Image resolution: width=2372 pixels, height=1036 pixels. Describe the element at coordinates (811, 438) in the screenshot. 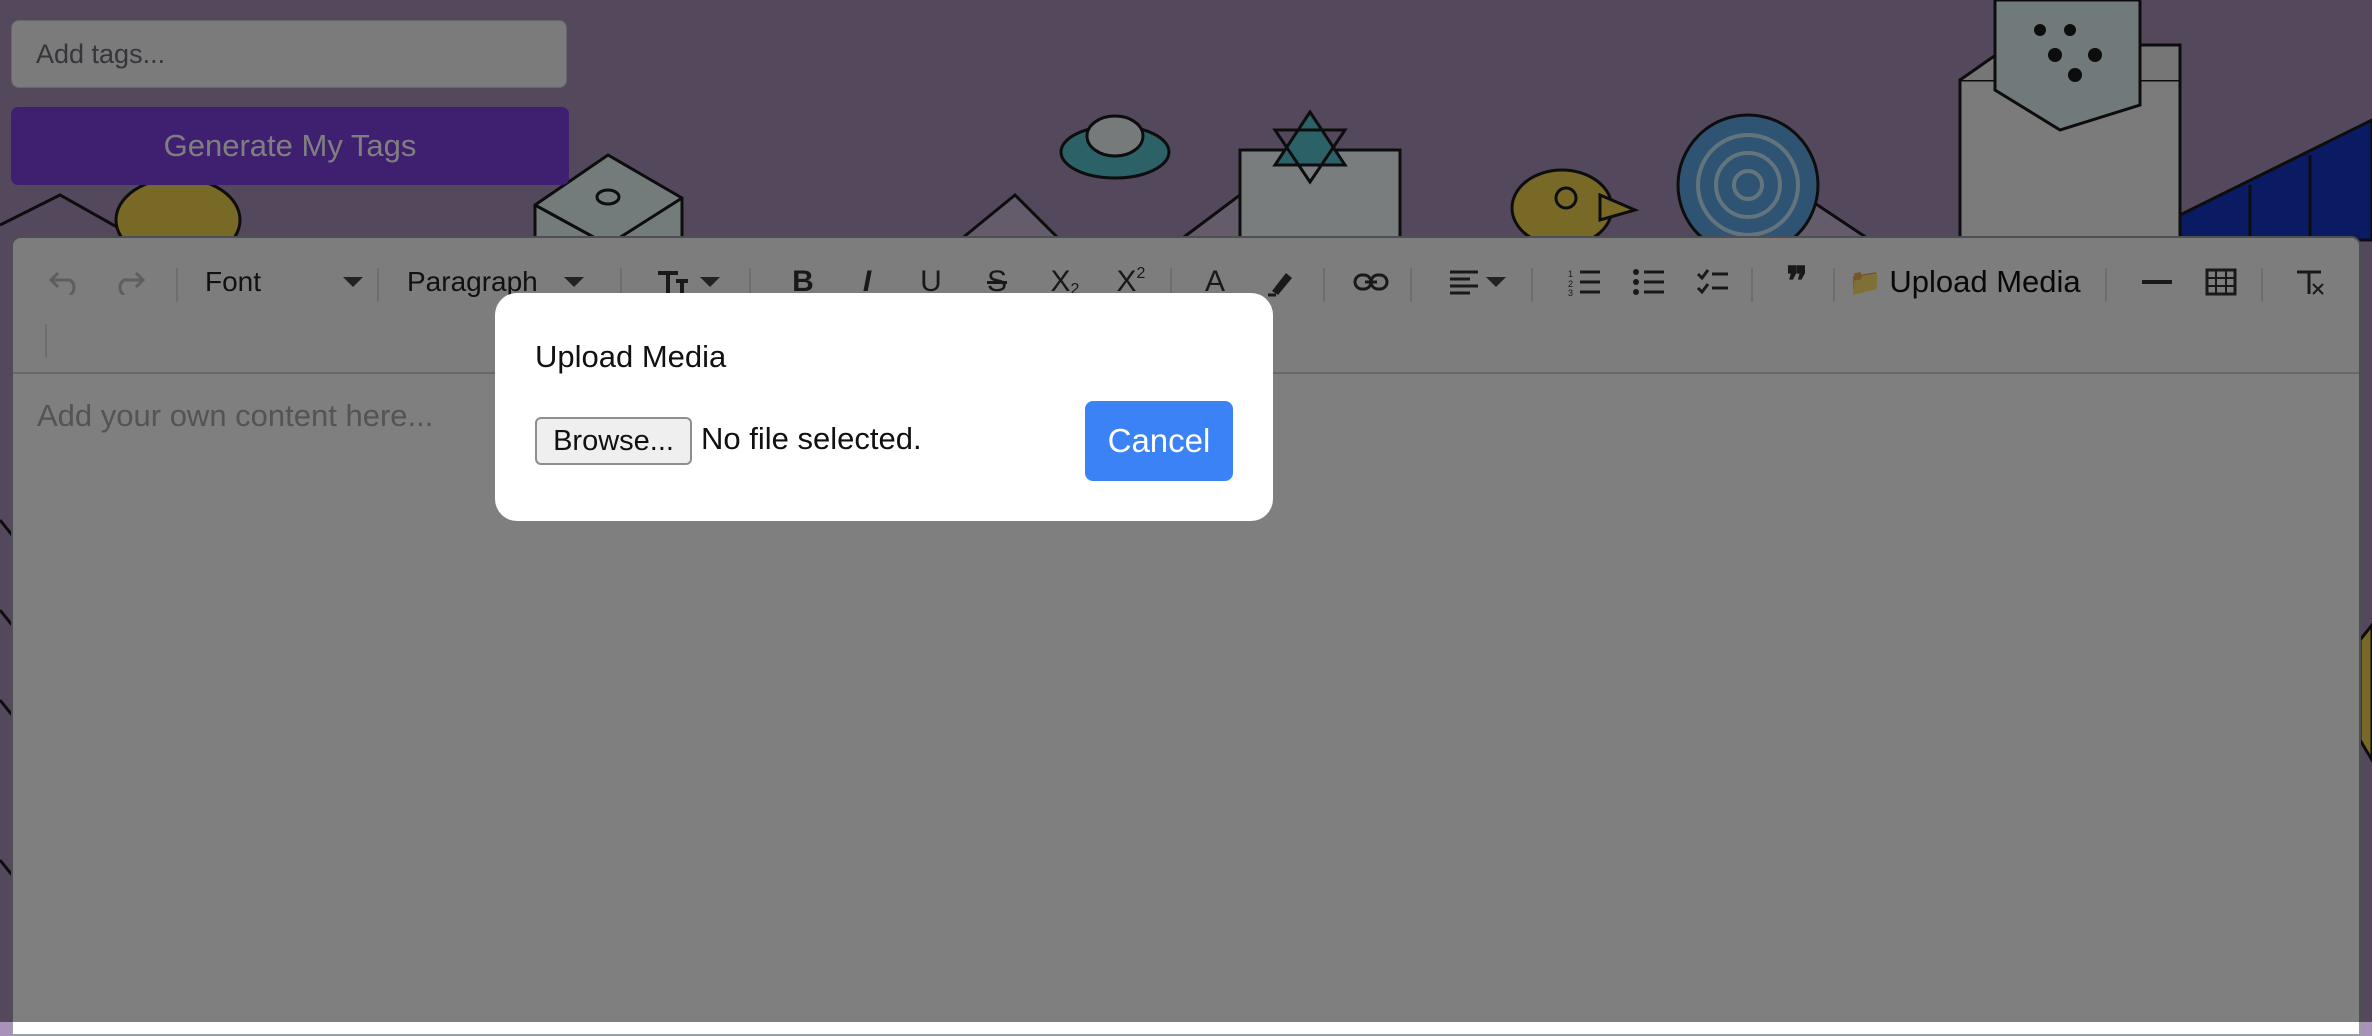

I see `file-status-text: No file selected.` at that location.